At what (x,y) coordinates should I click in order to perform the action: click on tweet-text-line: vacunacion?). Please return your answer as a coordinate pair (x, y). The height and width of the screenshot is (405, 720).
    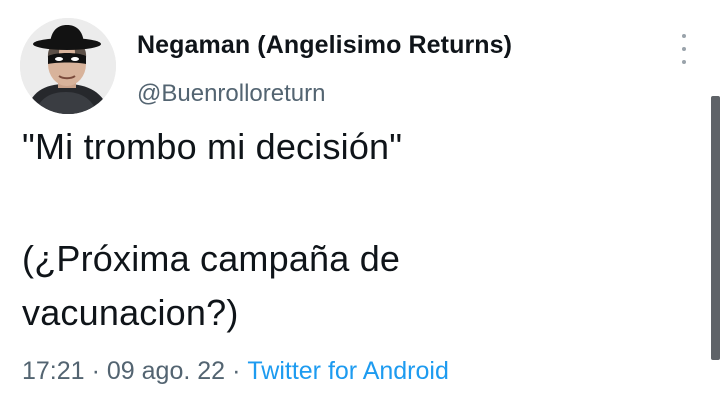
    Looking at the image, I should click on (130, 312).